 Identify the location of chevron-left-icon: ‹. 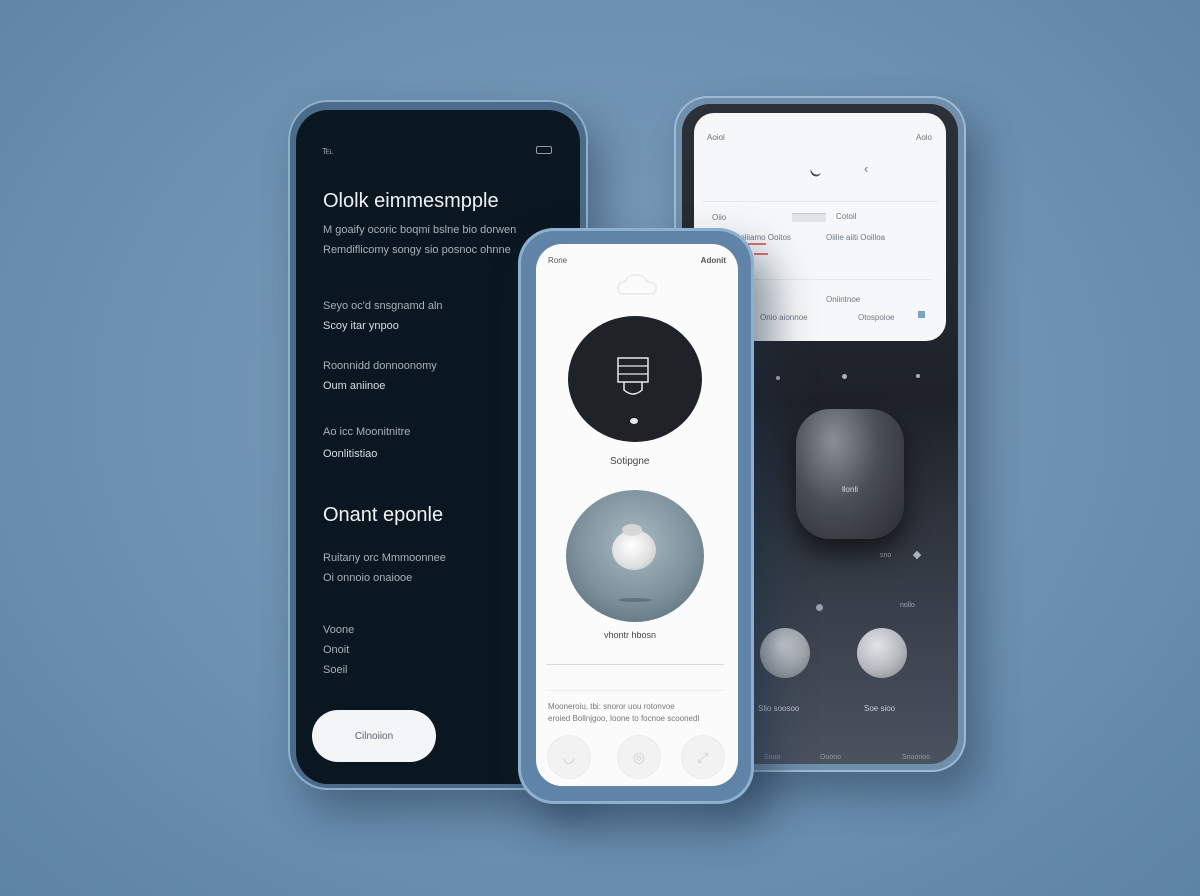
(866, 168).